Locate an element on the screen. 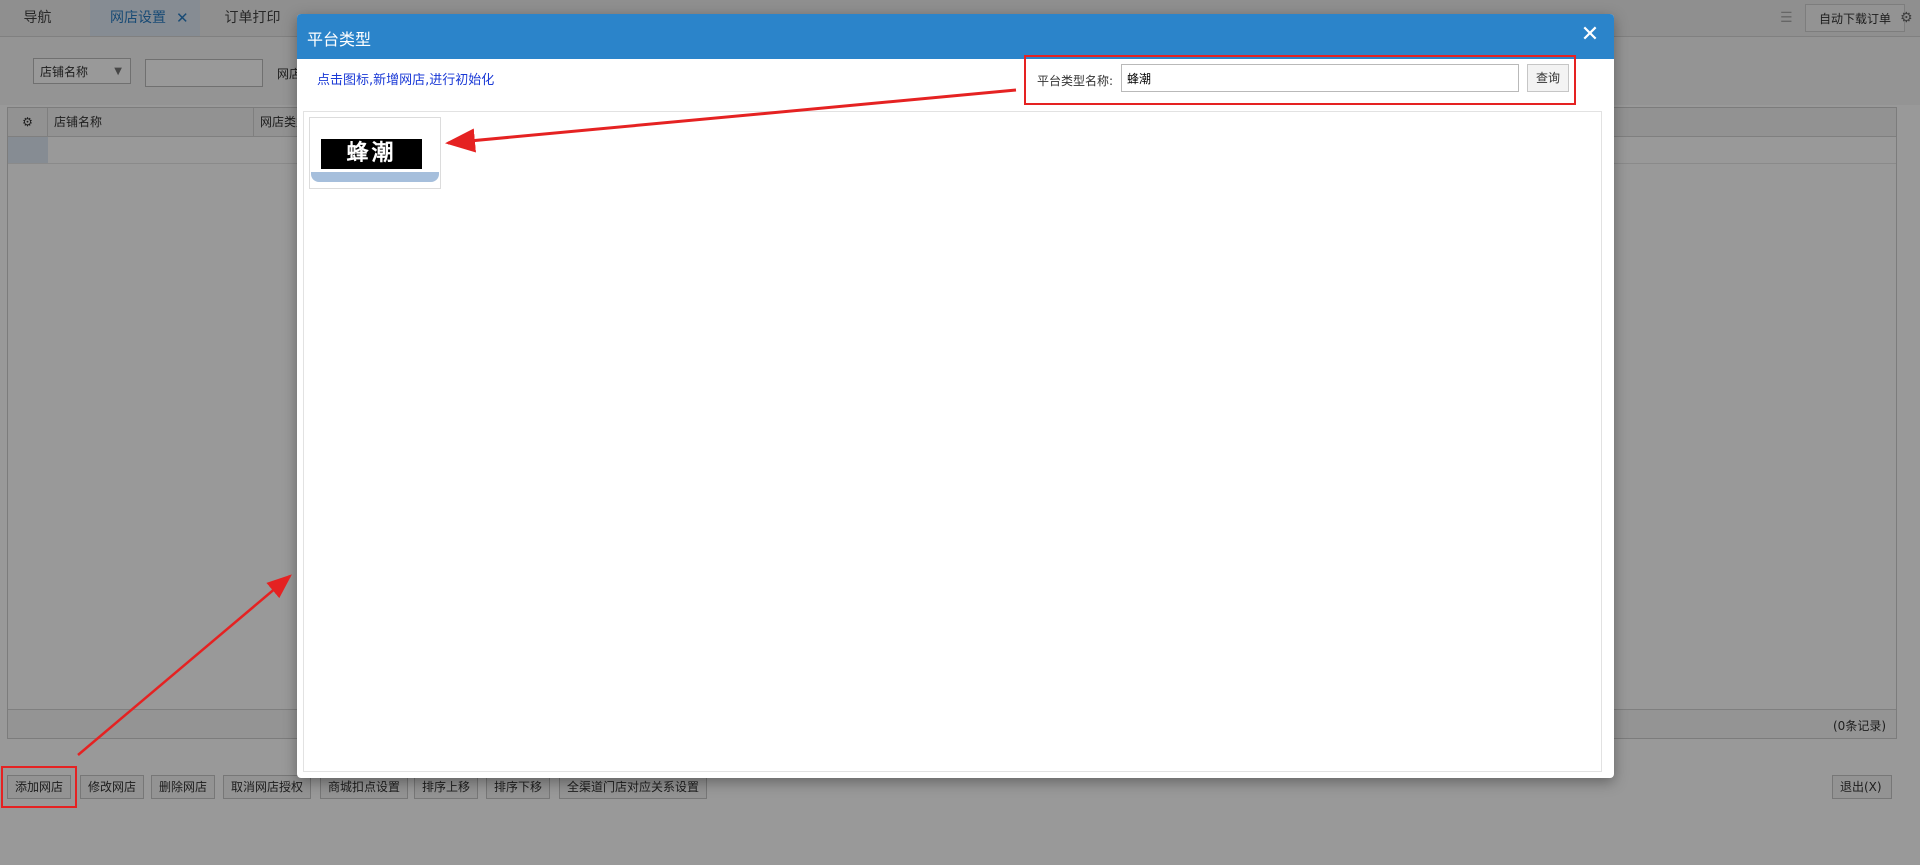 The width and height of the screenshot is (1920, 865). arrow-to-platform-tile is located at coordinates (731, 120).